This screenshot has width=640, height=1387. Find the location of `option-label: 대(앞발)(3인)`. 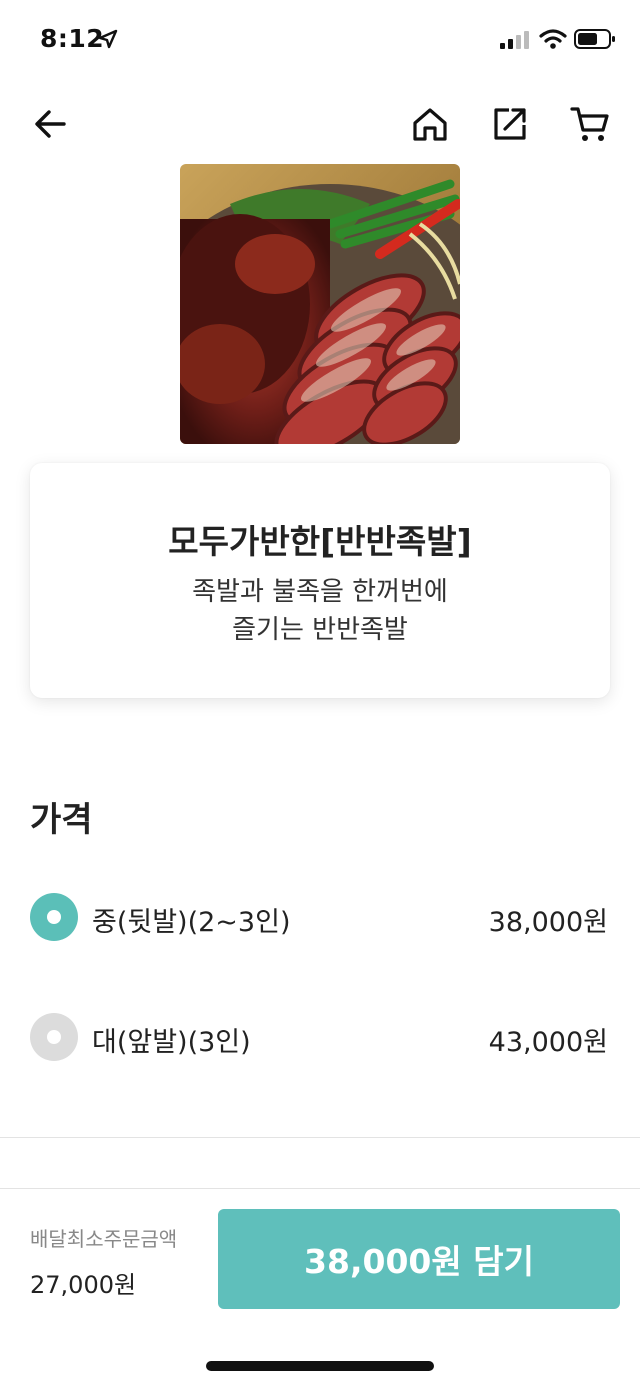

option-label: 대(앞발)(3인) is located at coordinates (171, 1042).